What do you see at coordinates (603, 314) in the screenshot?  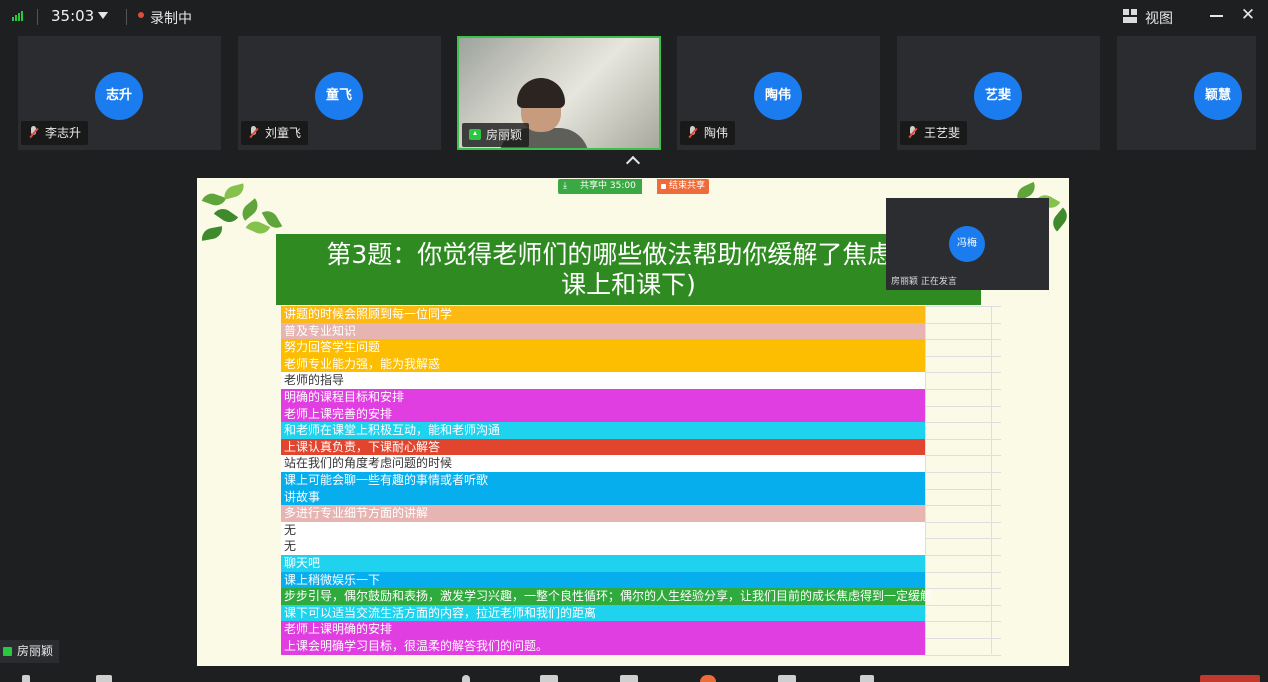 I see `answer-row: 讲题的时候会照顾到每一位同学` at bounding box center [603, 314].